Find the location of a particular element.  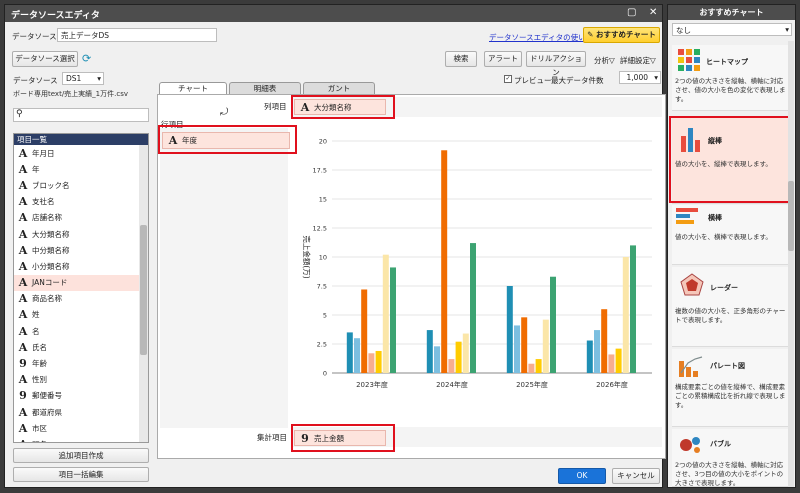

cancel-button: キャンセル is located at coordinates (636, 476).